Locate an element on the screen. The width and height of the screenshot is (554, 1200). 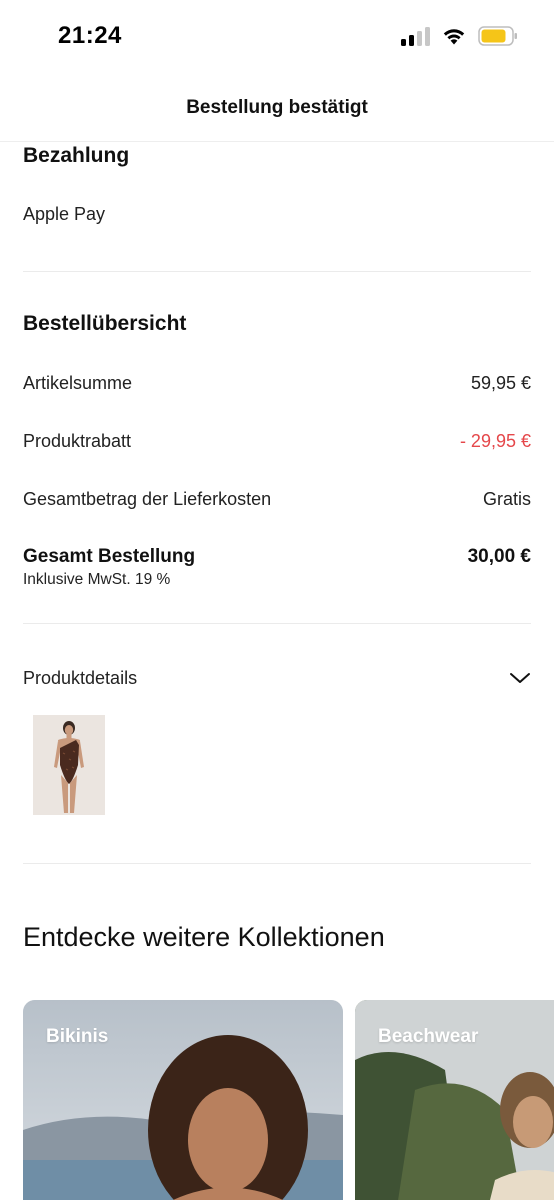
nav-bar: Bestellung bestätigt is located at coordinates (277, 107).